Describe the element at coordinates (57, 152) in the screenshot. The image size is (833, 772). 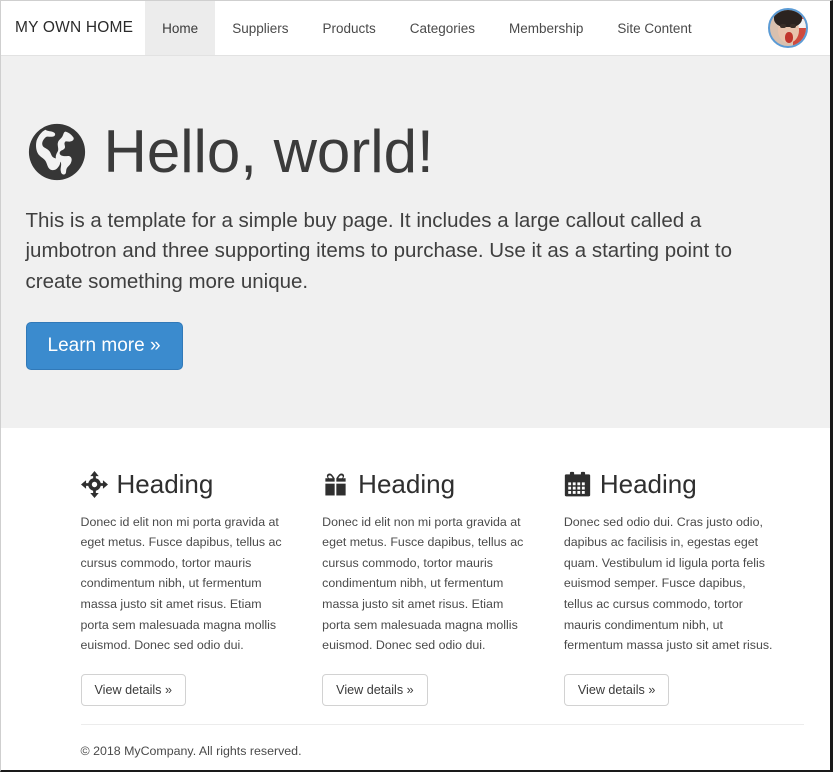
I see `globe-icon` at that location.